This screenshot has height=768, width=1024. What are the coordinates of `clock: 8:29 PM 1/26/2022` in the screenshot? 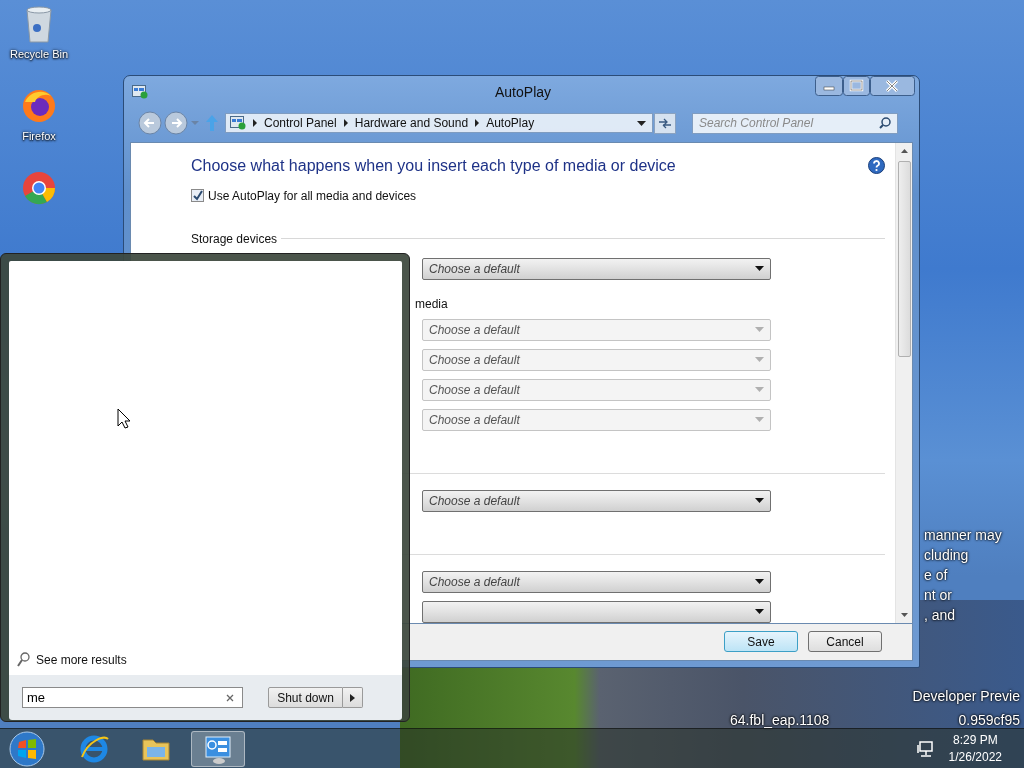 It's located at (975, 748).